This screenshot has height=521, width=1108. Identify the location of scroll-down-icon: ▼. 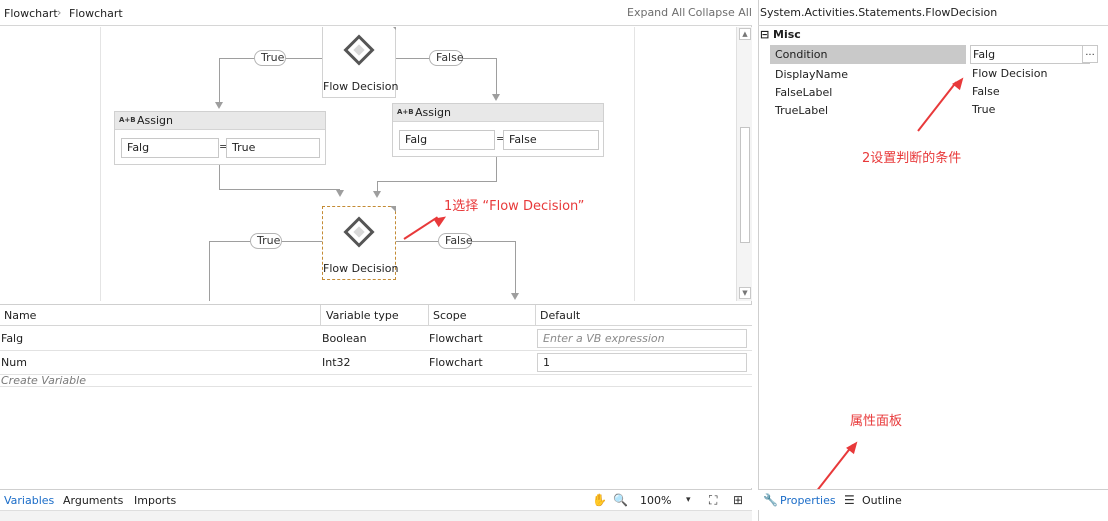
(745, 293).